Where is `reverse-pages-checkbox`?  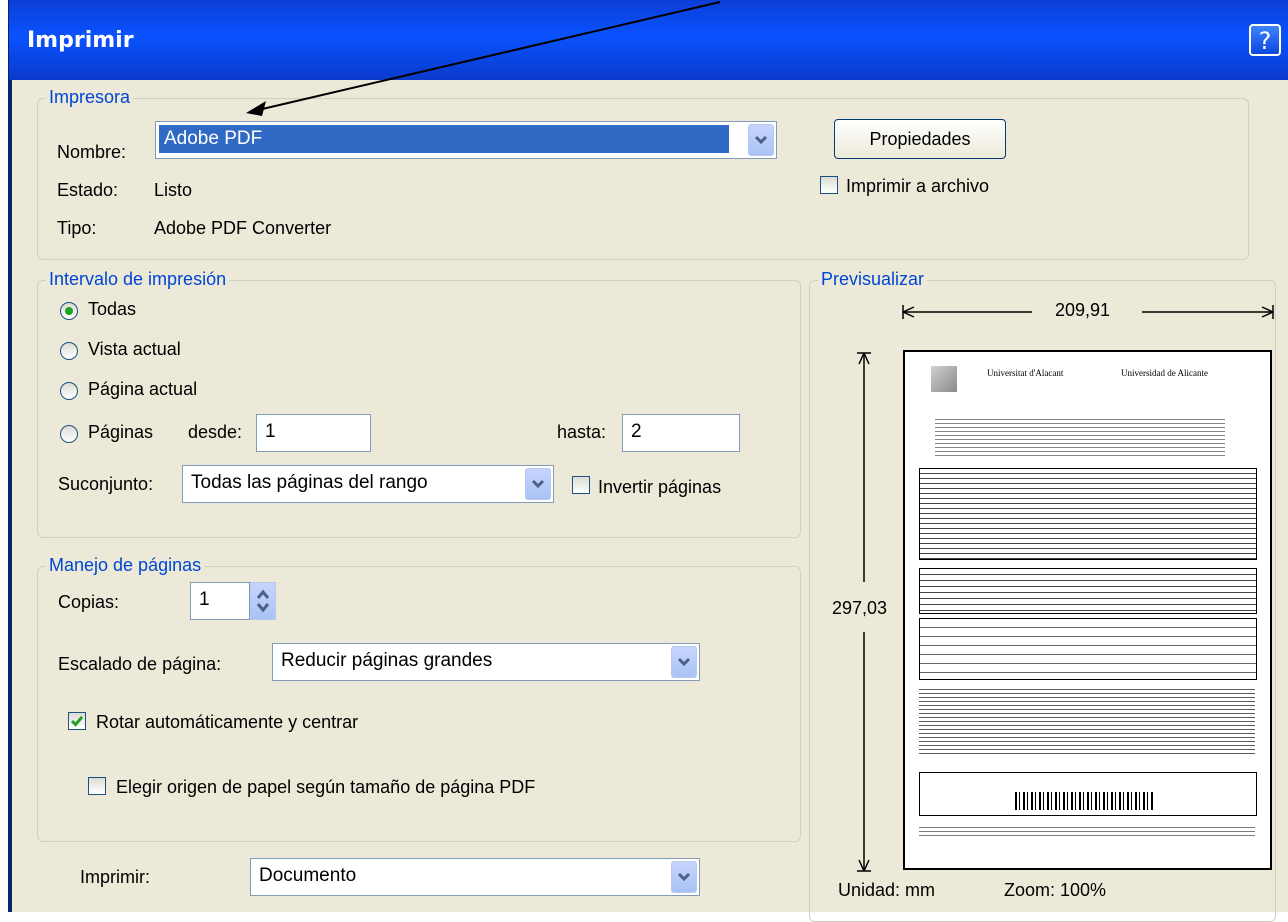 reverse-pages-checkbox is located at coordinates (581, 485).